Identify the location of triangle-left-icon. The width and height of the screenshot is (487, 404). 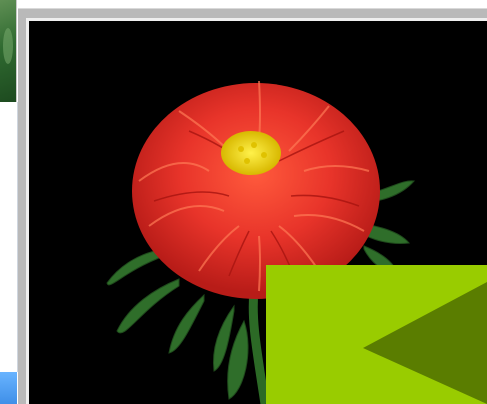
(425, 343).